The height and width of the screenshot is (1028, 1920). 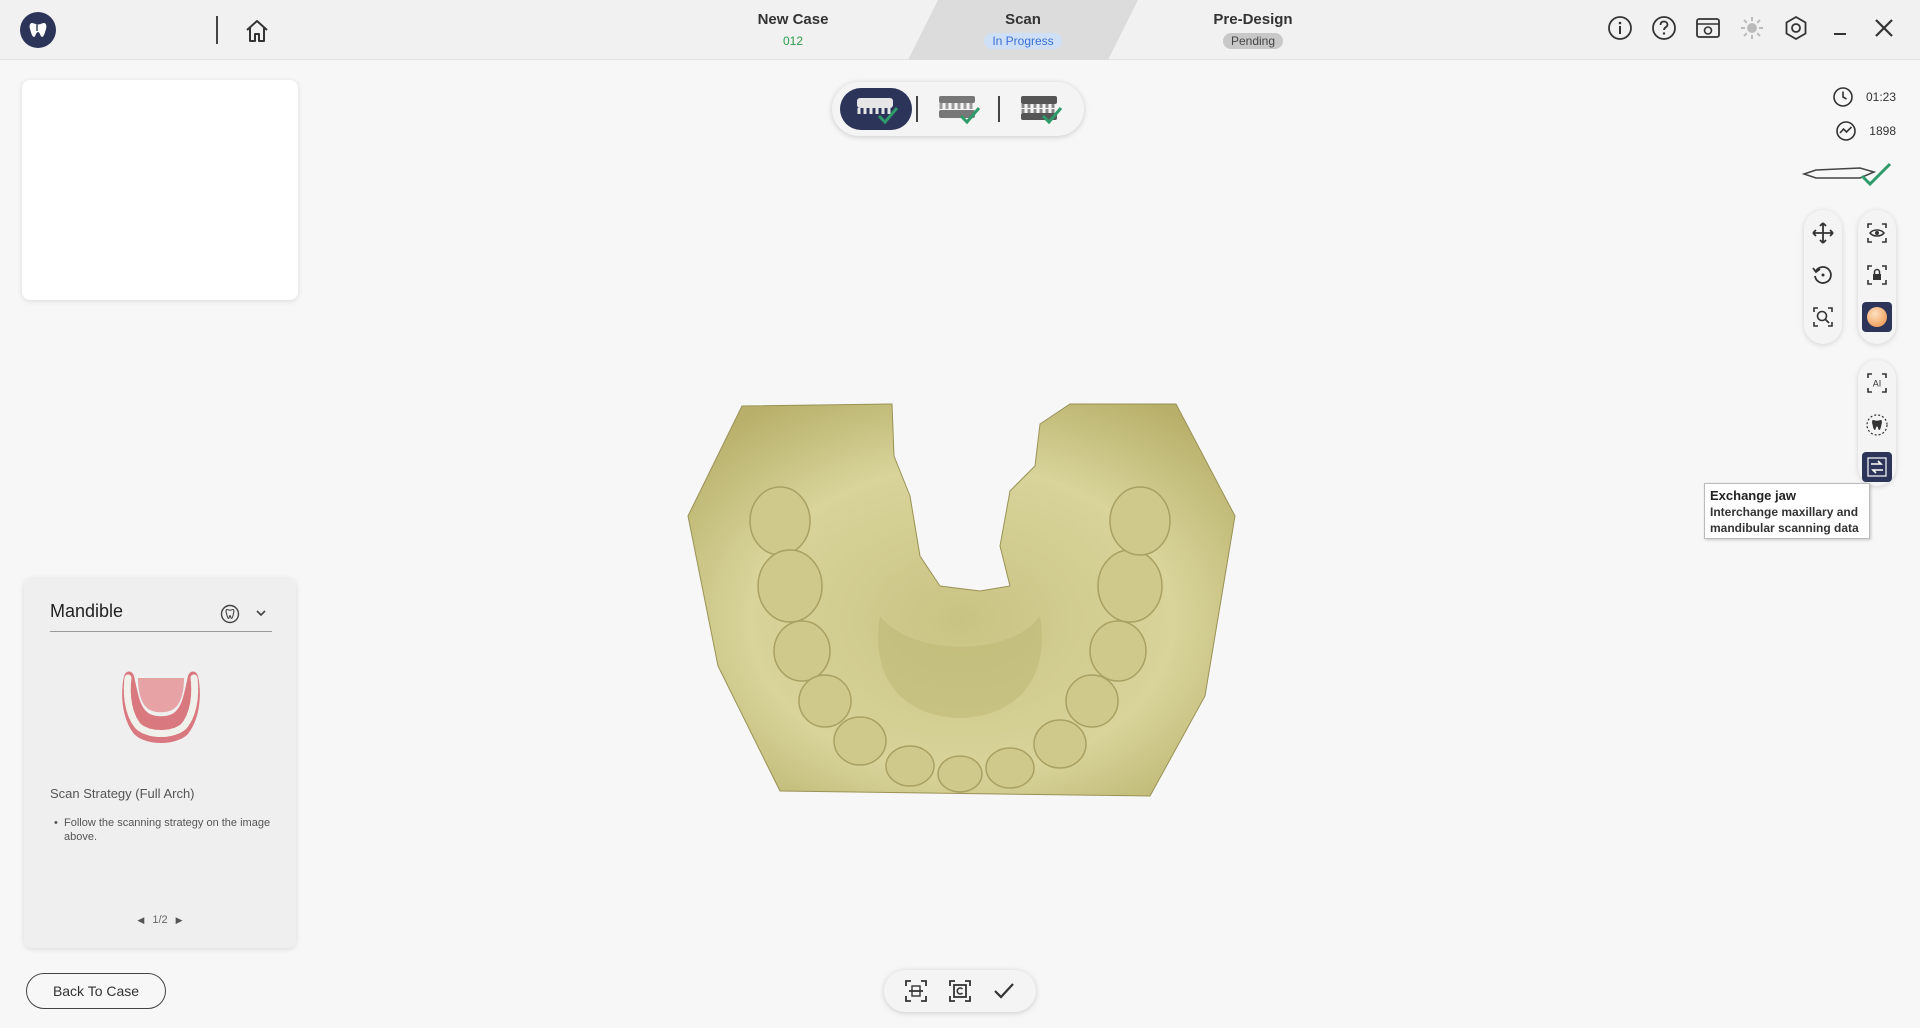 I want to click on brightness-icon, so click(x=1752, y=28).